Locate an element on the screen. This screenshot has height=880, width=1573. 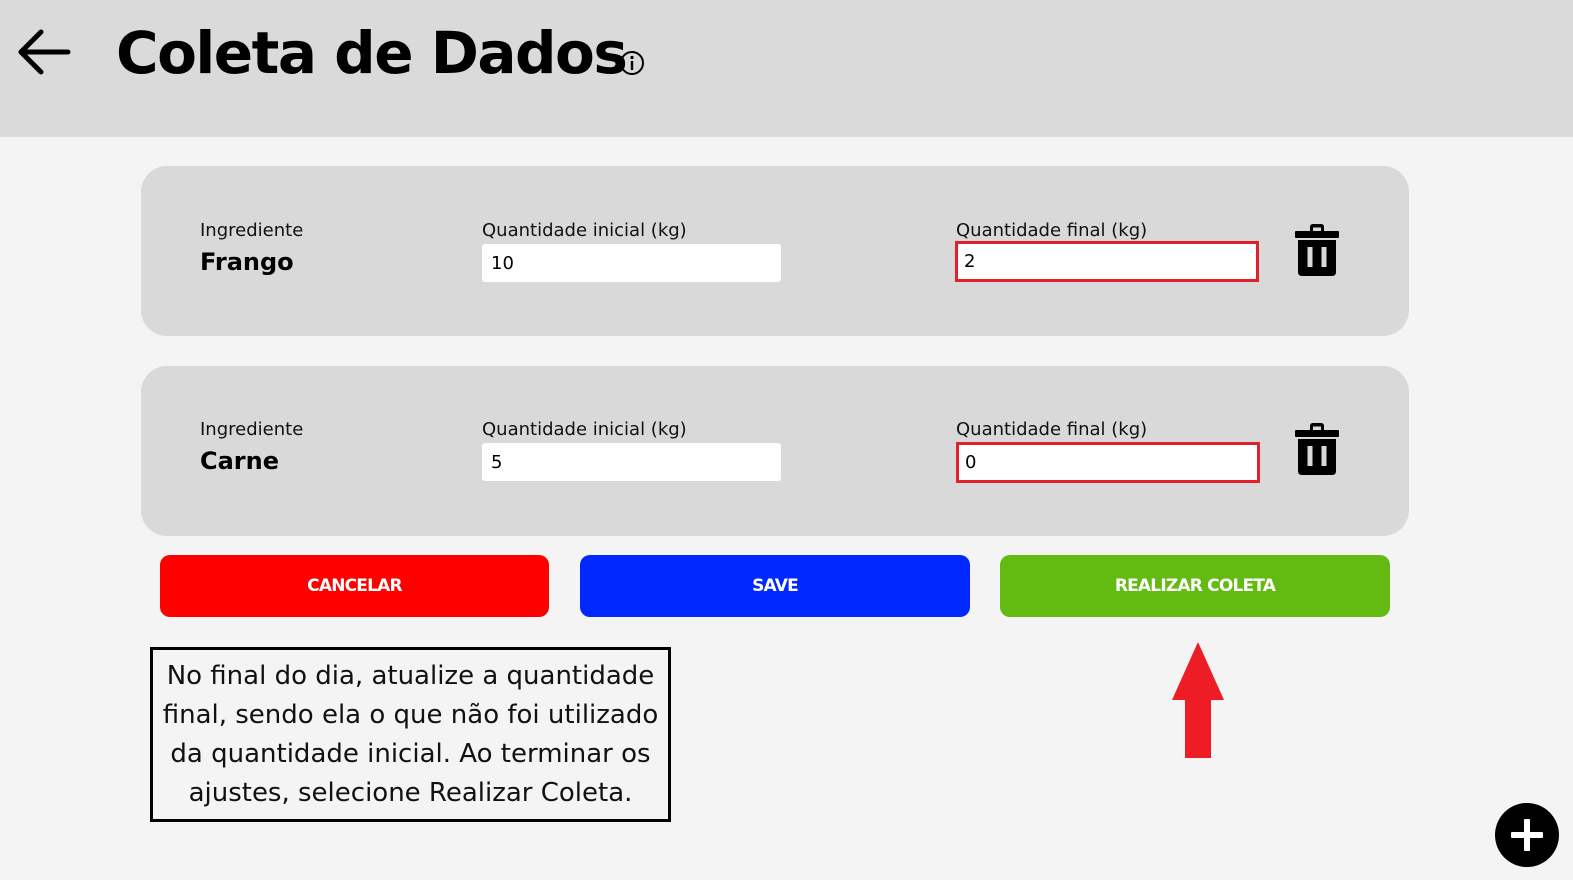
ingredient-name: Carne is located at coordinates (240, 461).